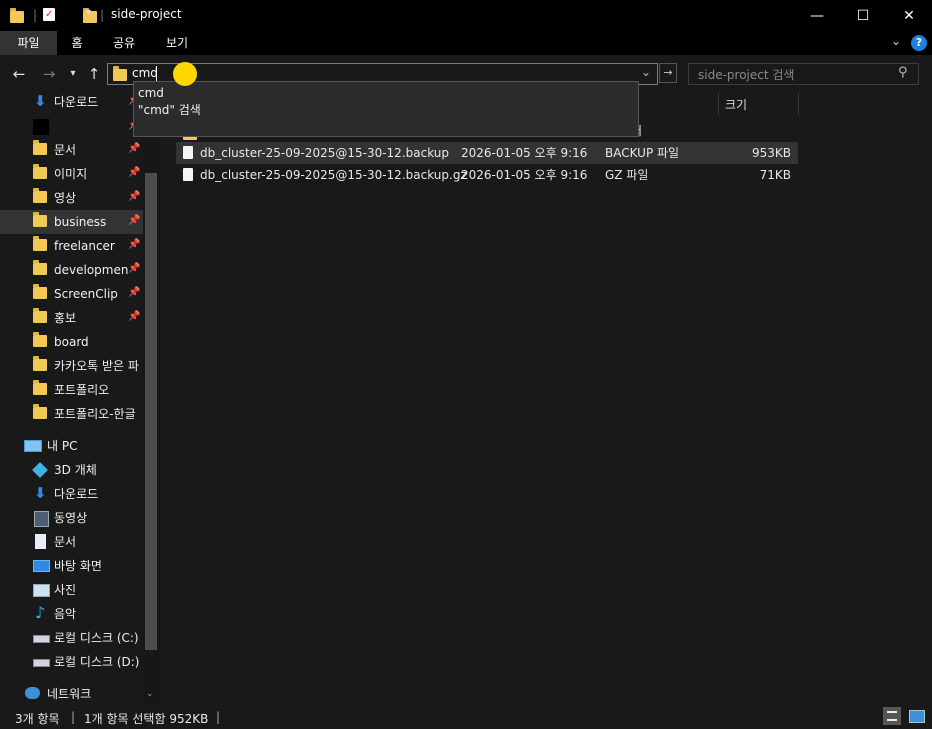 The image size is (932, 729). I want to click on document-icon, so click(40, 541).